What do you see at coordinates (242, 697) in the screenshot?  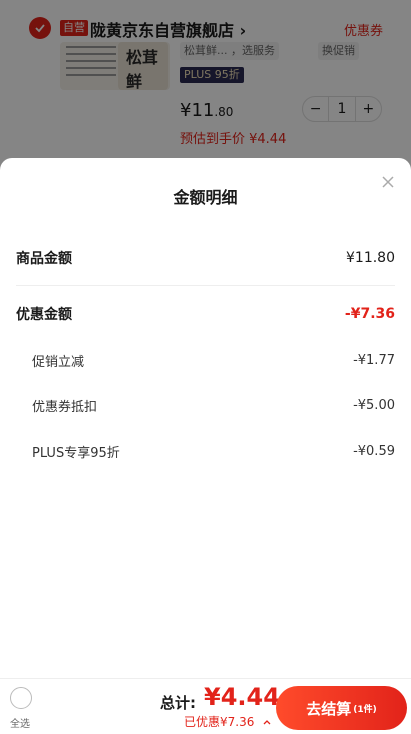 I see `total-value: ¥4.44` at bounding box center [242, 697].